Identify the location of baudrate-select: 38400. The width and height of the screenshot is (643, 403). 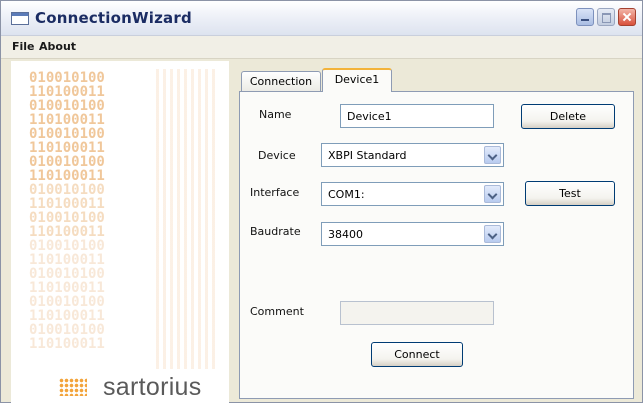
(412, 234).